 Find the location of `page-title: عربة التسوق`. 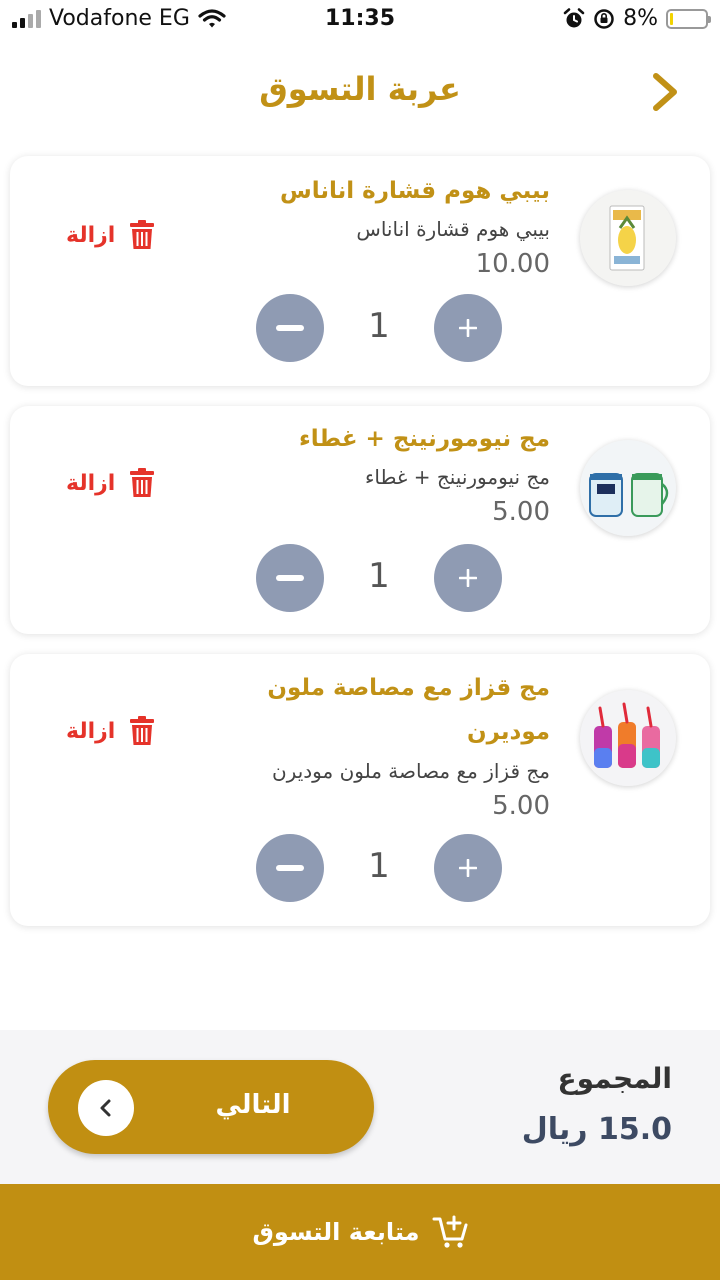

page-title: عربة التسوق is located at coordinates (360, 89).